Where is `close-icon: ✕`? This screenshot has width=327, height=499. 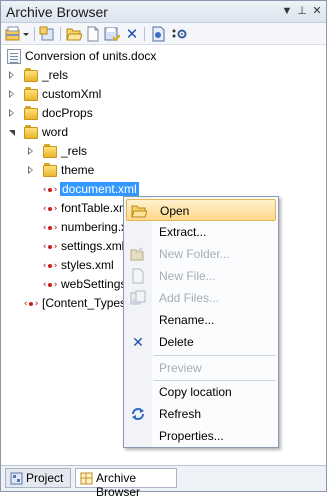
close-icon: ✕ is located at coordinates (317, 11).